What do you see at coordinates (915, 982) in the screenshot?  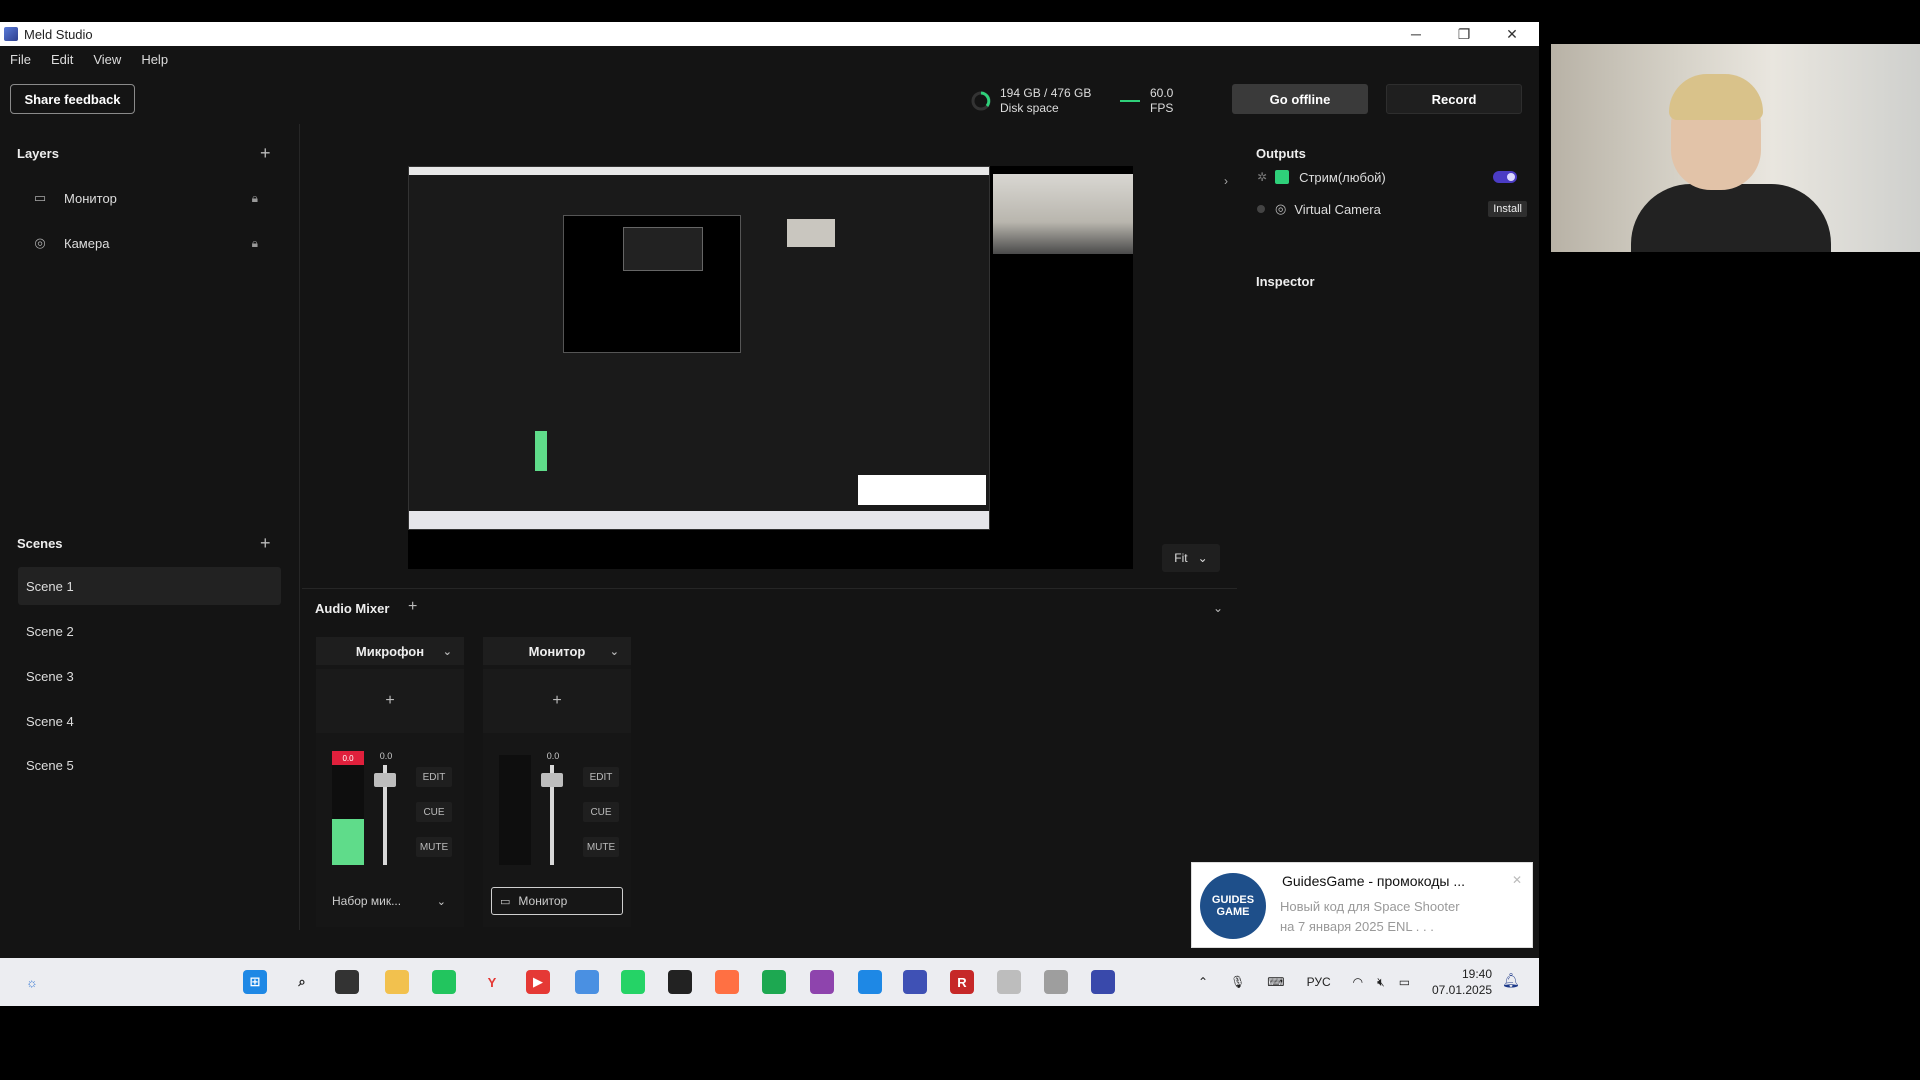 I see `app-store-icon` at bounding box center [915, 982].